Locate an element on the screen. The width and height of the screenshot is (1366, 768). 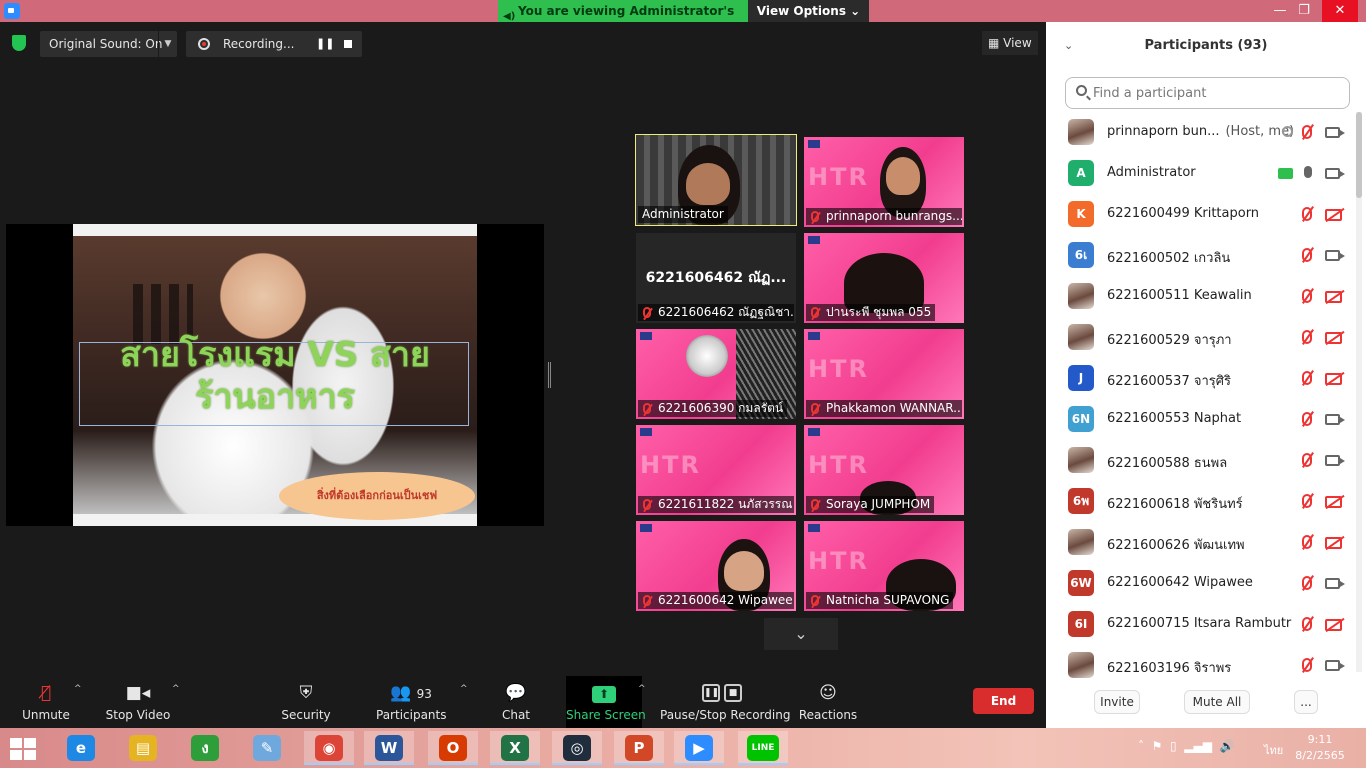
participant-row: J 6221600537 จารุศิริ is located at coordinates (1201, 378).